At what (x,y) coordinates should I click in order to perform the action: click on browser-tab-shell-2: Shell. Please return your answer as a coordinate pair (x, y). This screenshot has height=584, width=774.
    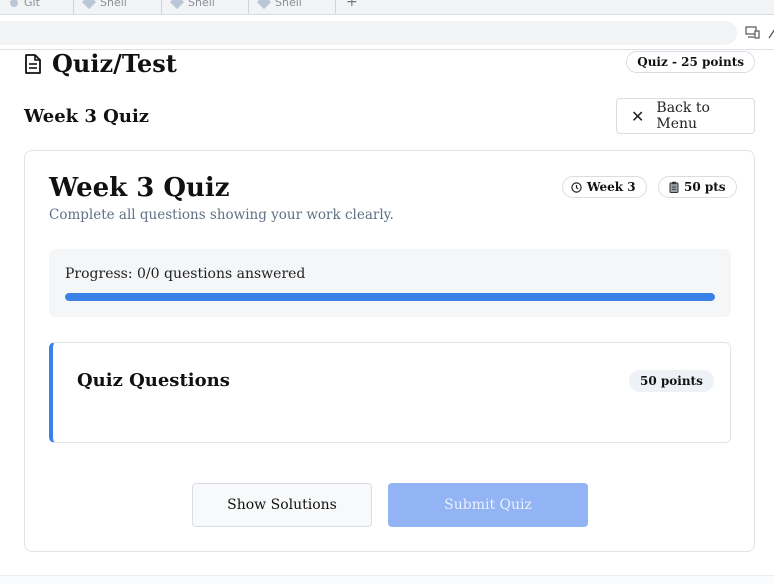
    Looking at the image, I should click on (205, 7).